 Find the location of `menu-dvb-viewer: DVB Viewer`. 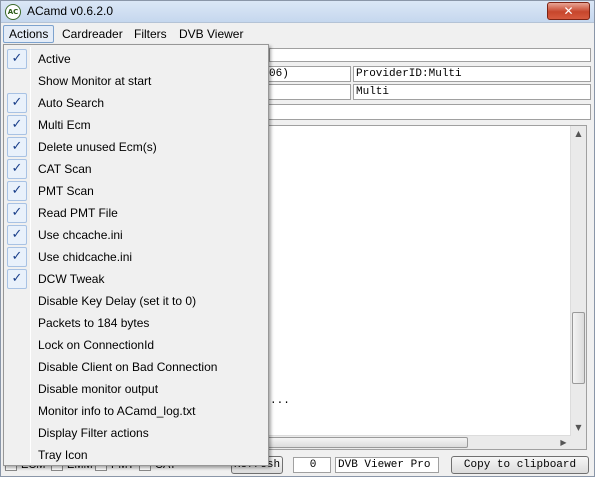

menu-dvb-viewer: DVB Viewer is located at coordinates (211, 34).